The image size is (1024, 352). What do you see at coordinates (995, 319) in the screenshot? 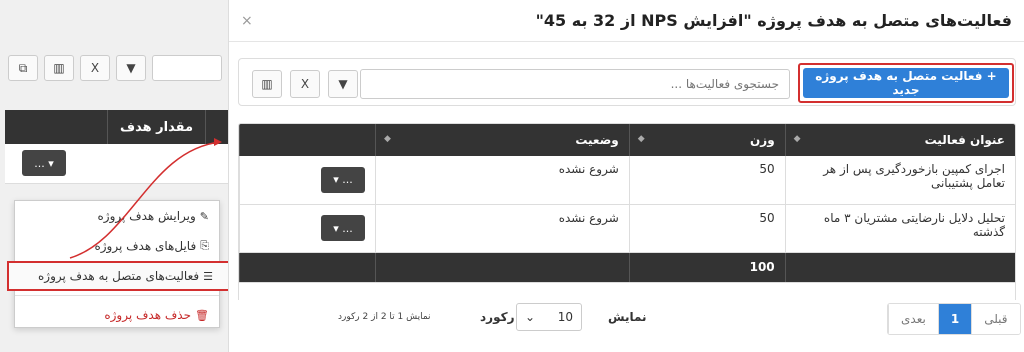
I see `prev-page-button: قبلی` at bounding box center [995, 319].